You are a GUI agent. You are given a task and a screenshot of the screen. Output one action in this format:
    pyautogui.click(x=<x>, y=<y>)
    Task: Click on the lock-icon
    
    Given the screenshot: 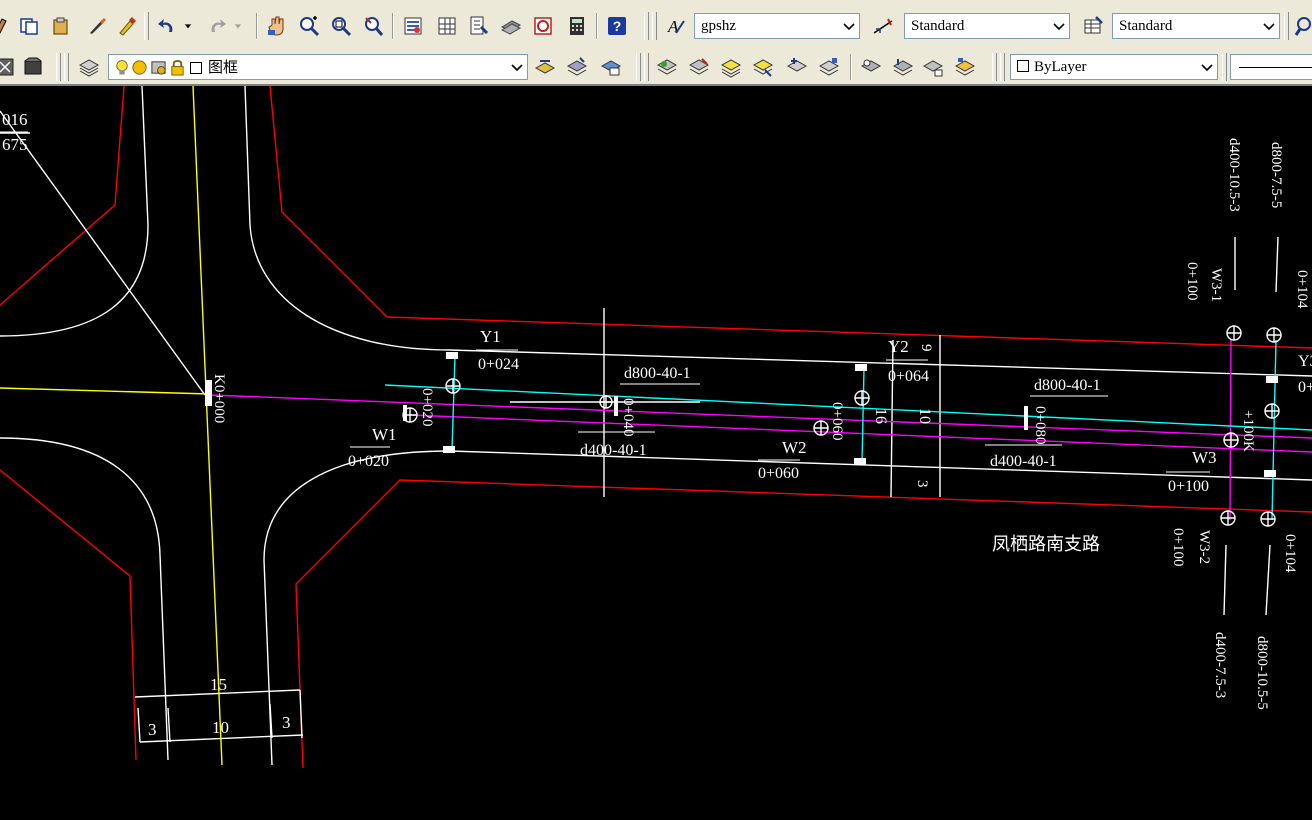 What is the action you would take?
    pyautogui.click(x=177, y=67)
    